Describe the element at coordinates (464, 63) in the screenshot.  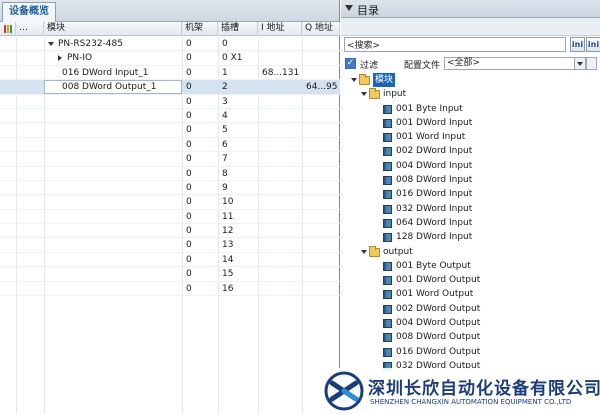
I see `profile-select-value: <全部>` at that location.